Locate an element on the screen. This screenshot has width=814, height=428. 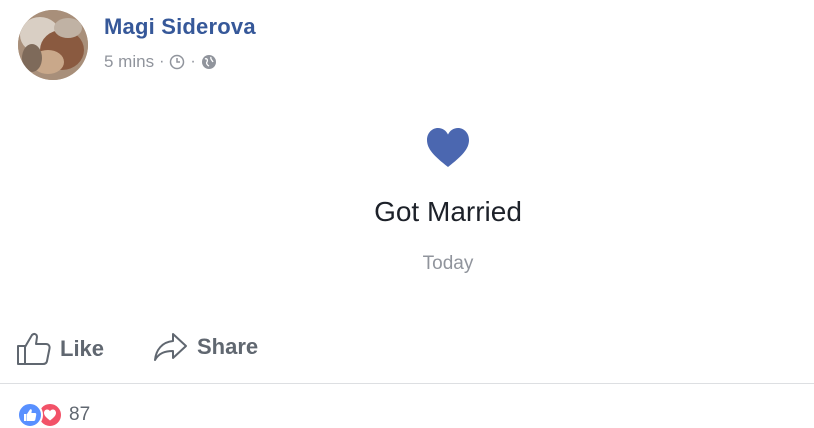
thumbs-up-icon is located at coordinates (34, 348).